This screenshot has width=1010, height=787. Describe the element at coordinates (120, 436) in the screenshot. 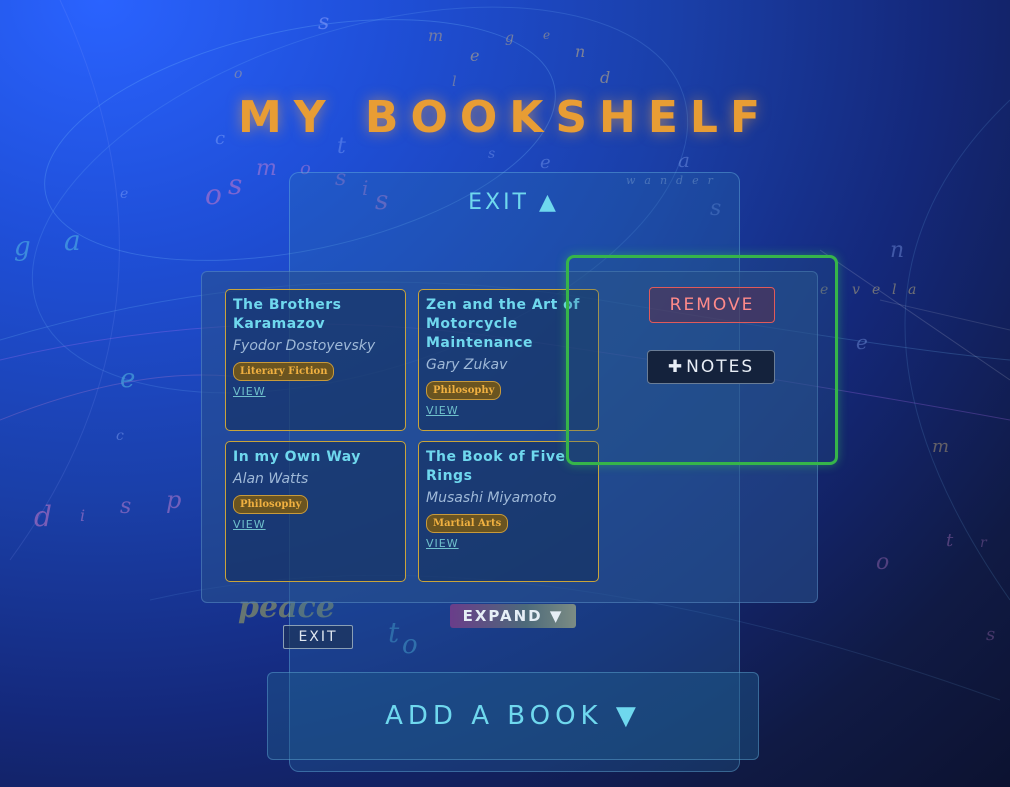

I see `floating-letter: c` at that location.